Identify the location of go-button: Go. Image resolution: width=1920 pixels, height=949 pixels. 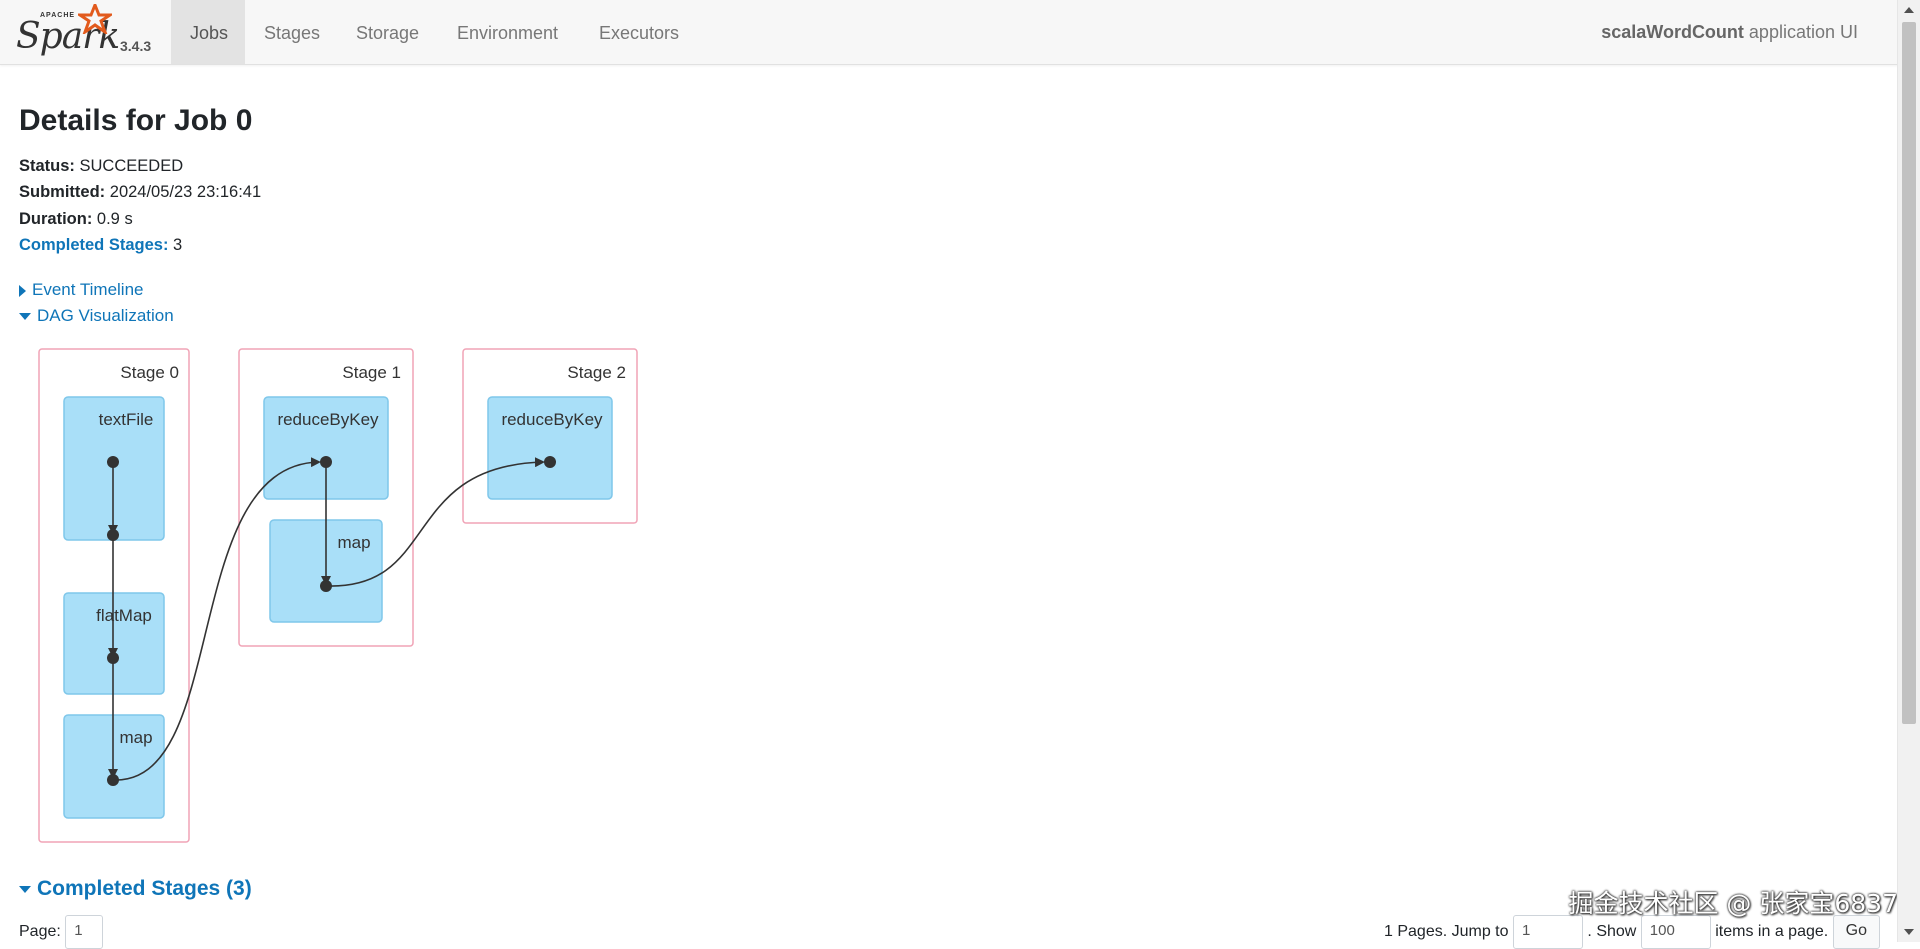
(1856, 932).